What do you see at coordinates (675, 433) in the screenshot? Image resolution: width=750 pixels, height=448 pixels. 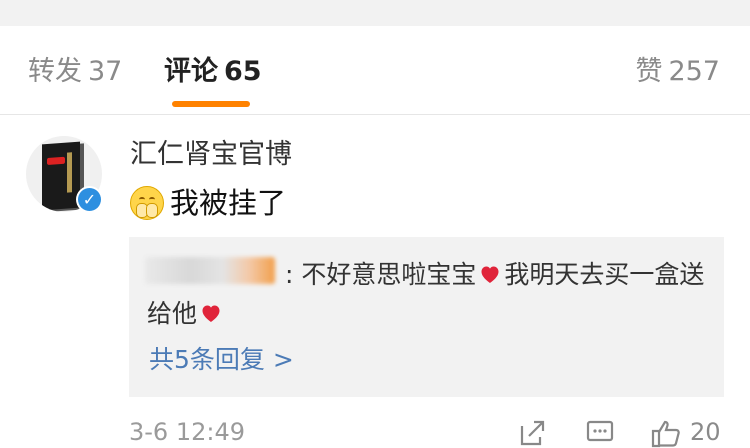 I see `watermark` at bounding box center [675, 433].